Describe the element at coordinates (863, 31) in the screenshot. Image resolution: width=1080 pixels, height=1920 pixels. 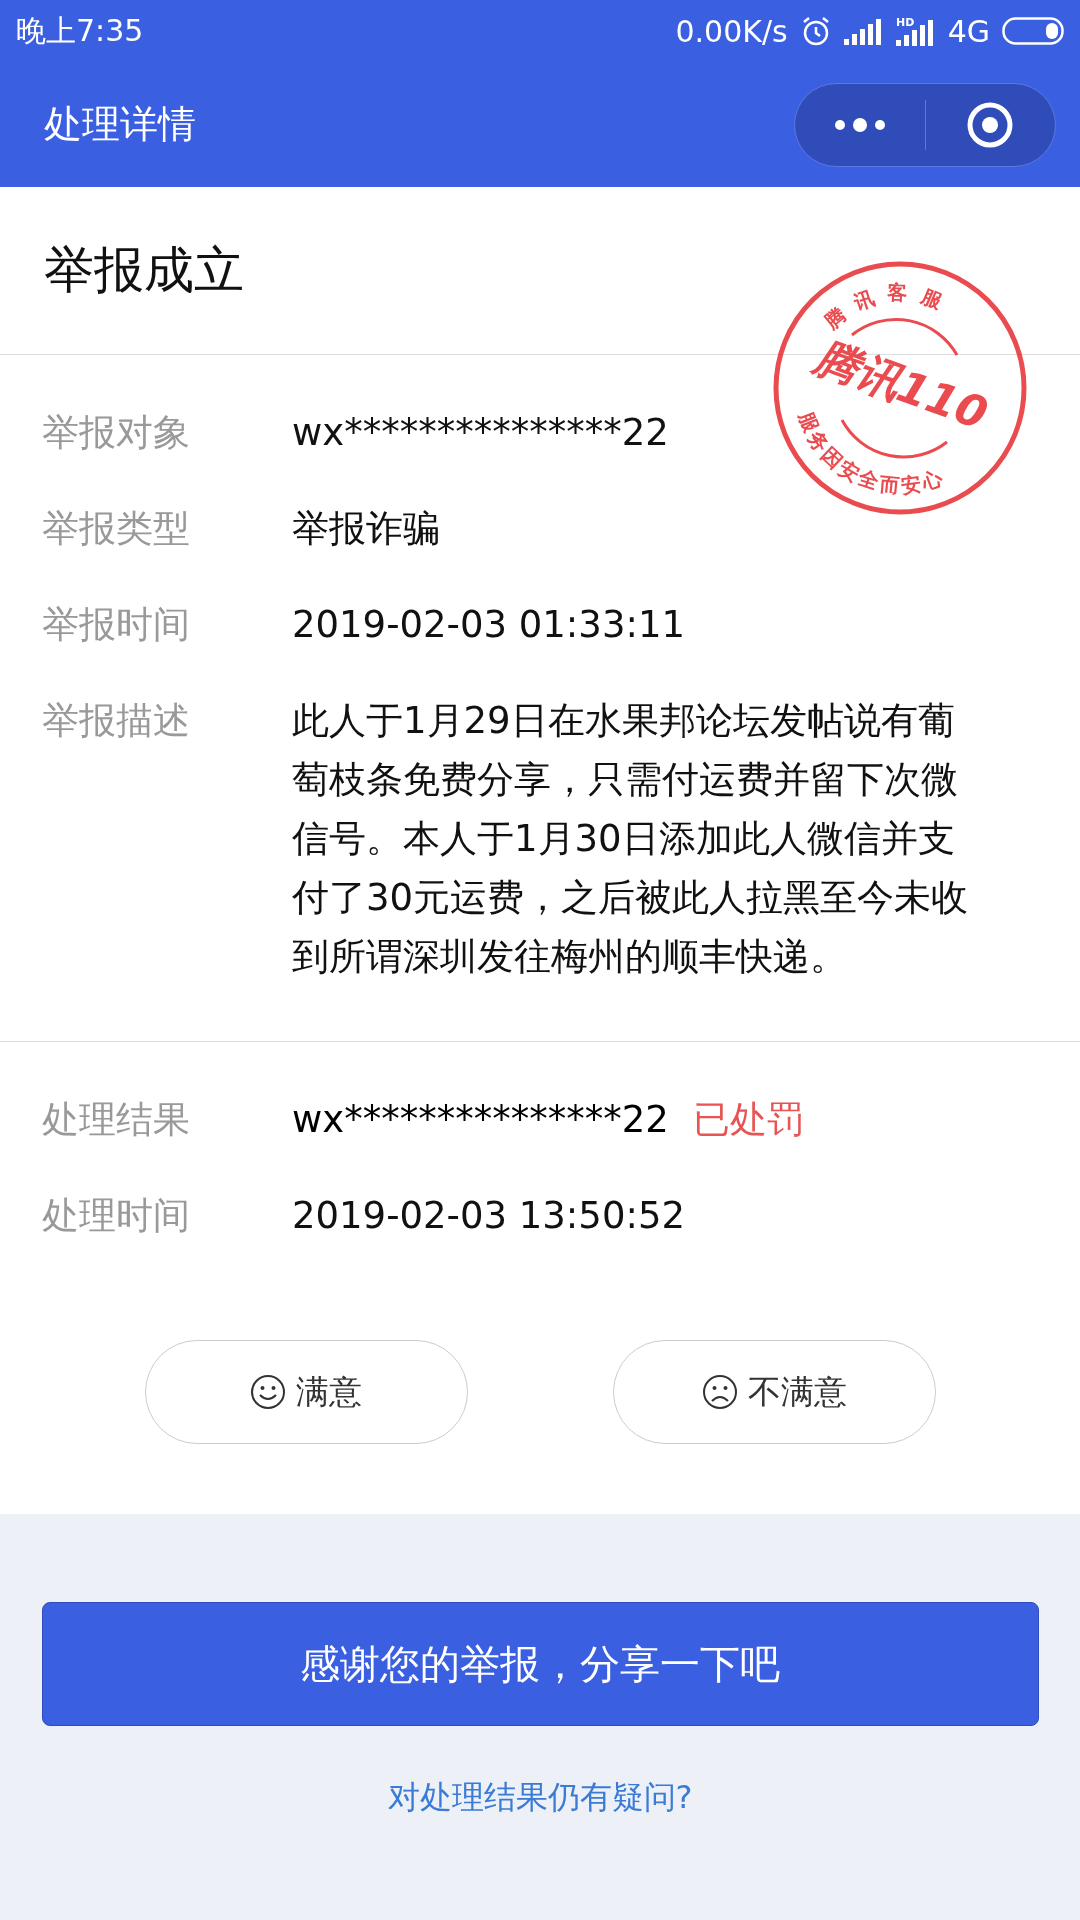
I see `signal-icon` at that location.